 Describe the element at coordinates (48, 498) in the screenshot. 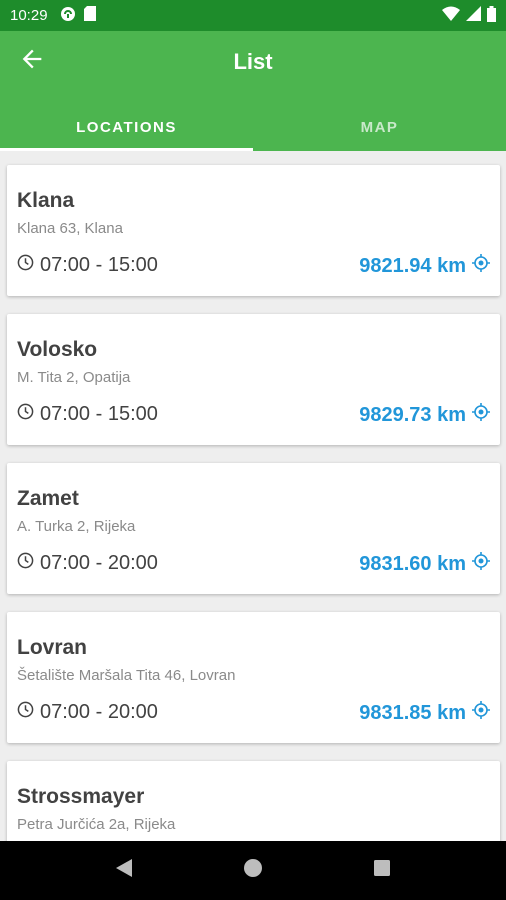

I see `location-name: Zamet` at that location.